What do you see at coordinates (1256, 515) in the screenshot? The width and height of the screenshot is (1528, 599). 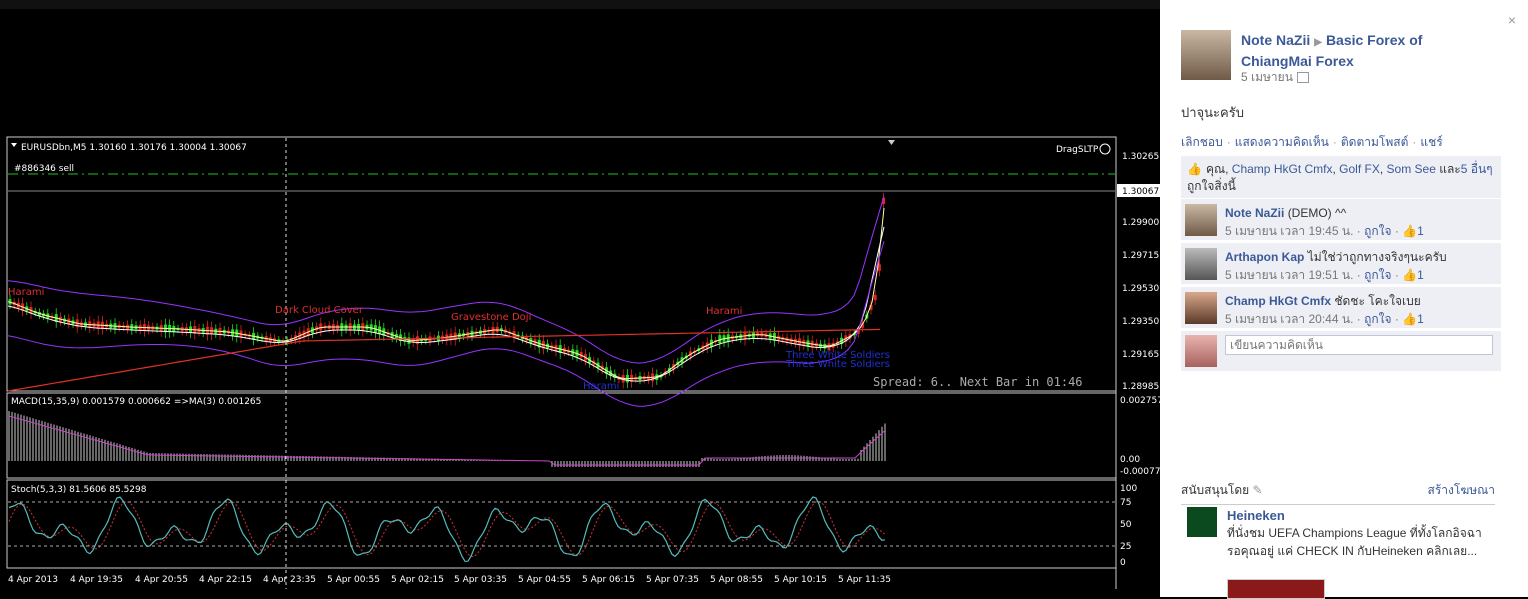 I see `ad-title-link: Heineken` at bounding box center [1256, 515].